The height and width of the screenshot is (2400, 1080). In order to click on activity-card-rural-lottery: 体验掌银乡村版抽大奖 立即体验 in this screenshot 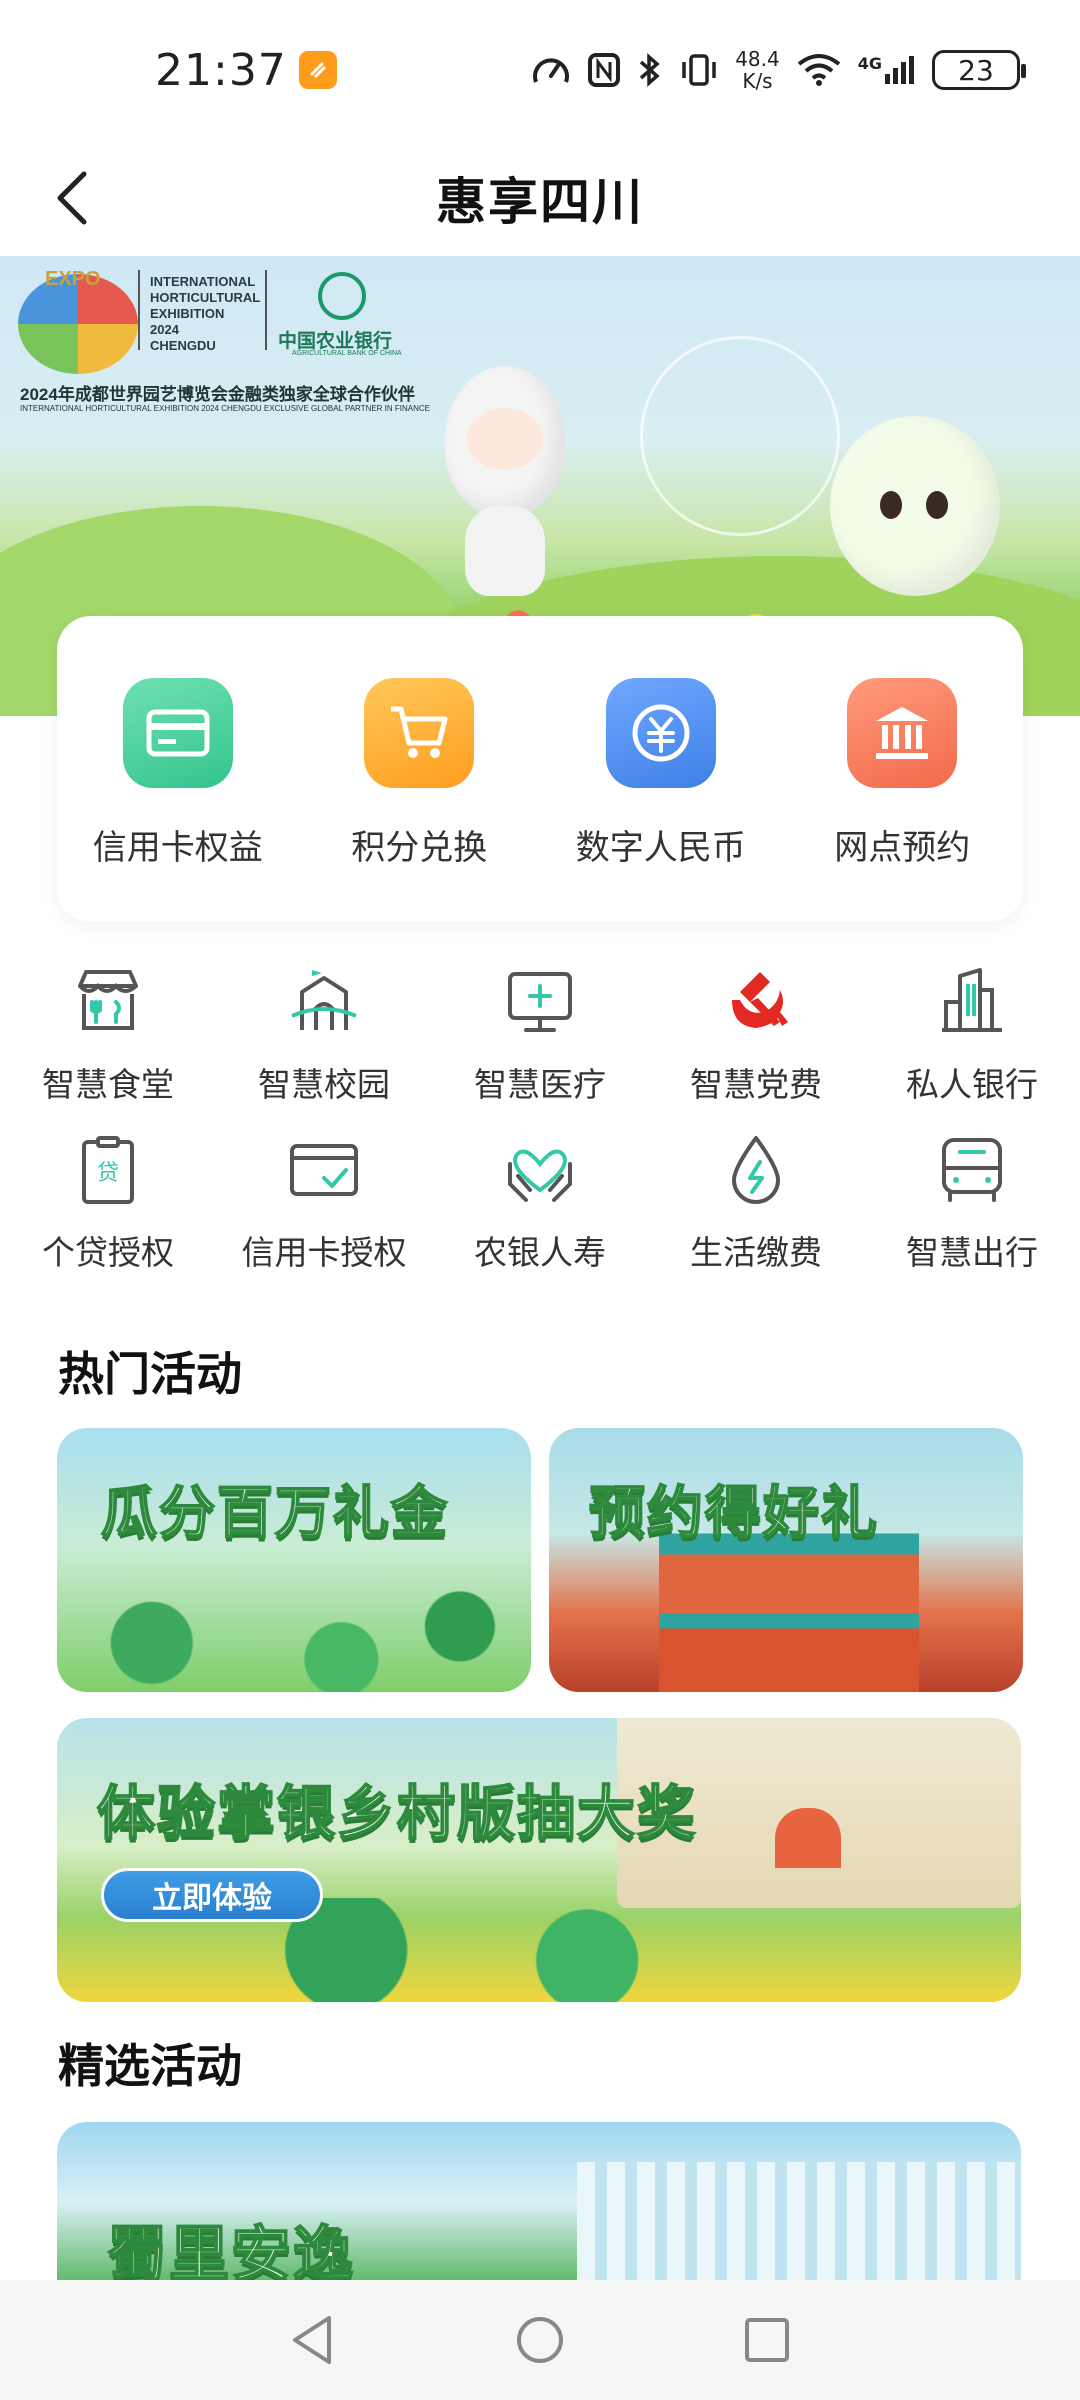, I will do `click(539, 1860)`.